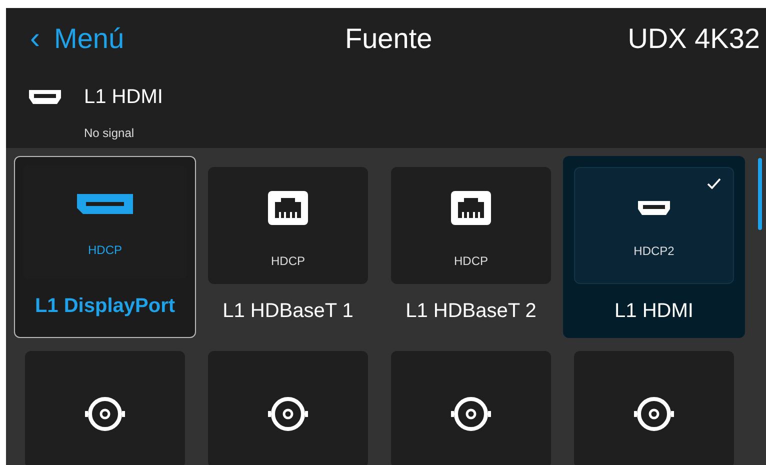  What do you see at coordinates (654, 311) in the screenshot?
I see `source-label: L1 HDMI` at bounding box center [654, 311].